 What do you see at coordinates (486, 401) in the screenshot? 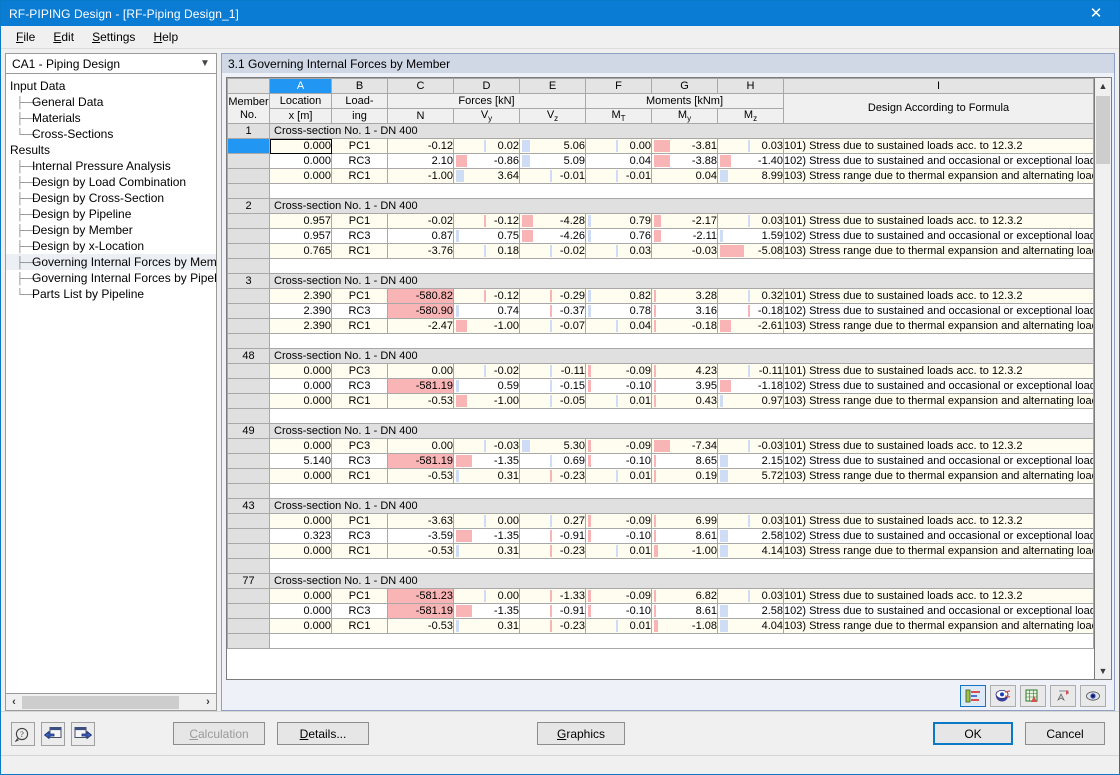
I see `cell-vy: -1.00` at bounding box center [486, 401].